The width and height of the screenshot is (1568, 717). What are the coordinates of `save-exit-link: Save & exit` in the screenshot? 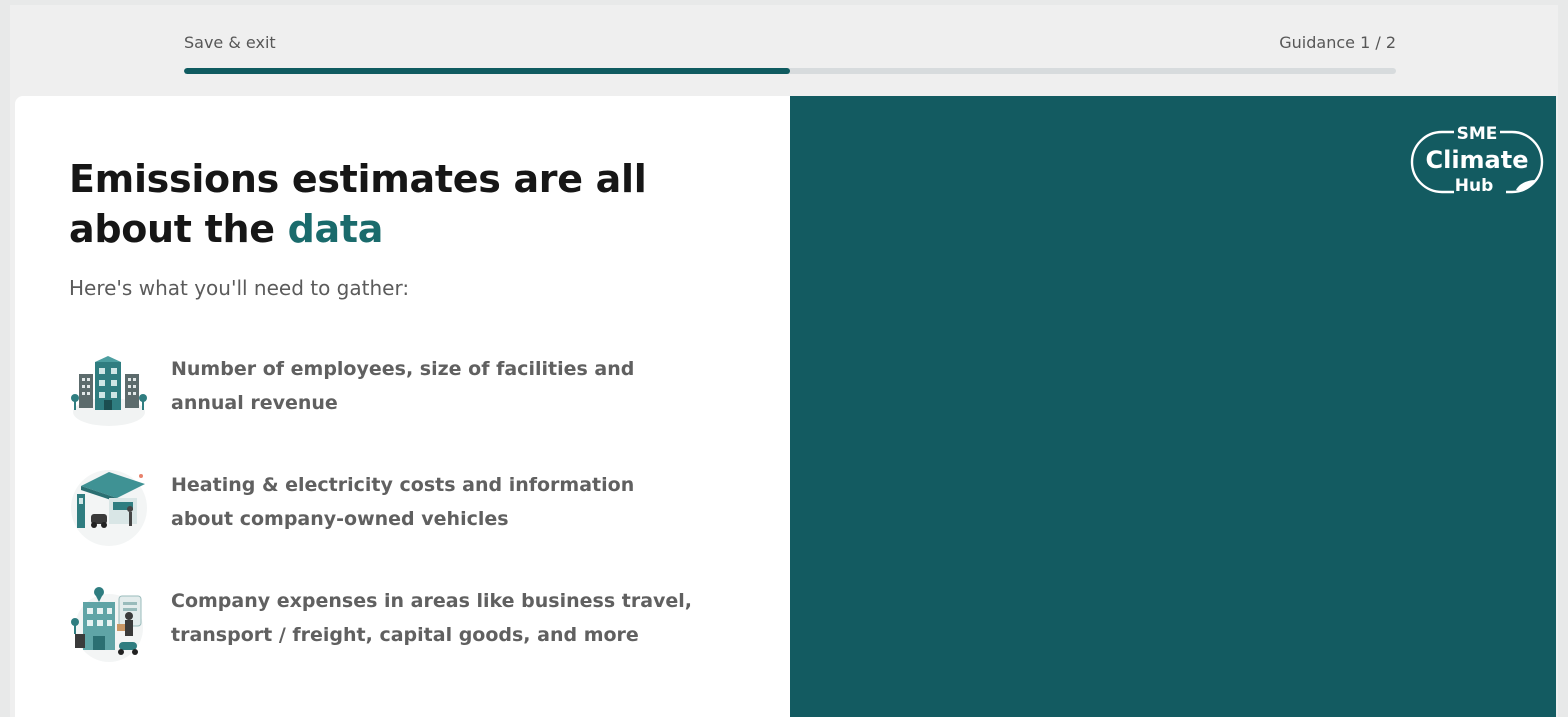 It's located at (230, 42).